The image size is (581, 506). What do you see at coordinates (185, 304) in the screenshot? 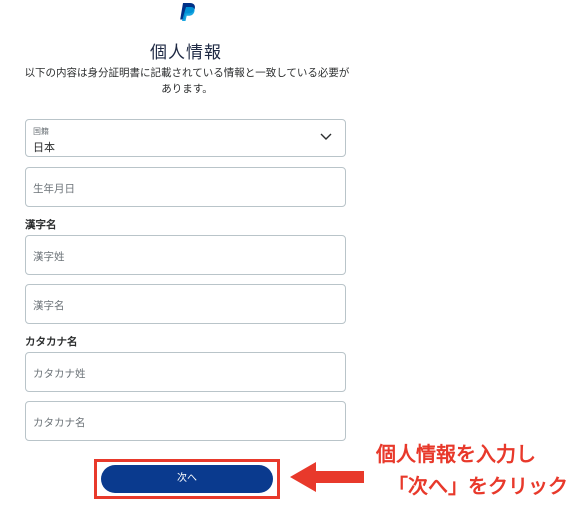
I see `kanji-first-name-input: 漢字名` at bounding box center [185, 304].